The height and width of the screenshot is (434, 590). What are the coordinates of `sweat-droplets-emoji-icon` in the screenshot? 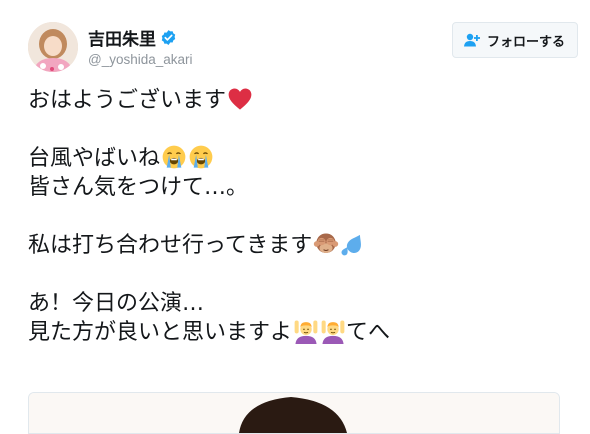 It's located at (353, 244).